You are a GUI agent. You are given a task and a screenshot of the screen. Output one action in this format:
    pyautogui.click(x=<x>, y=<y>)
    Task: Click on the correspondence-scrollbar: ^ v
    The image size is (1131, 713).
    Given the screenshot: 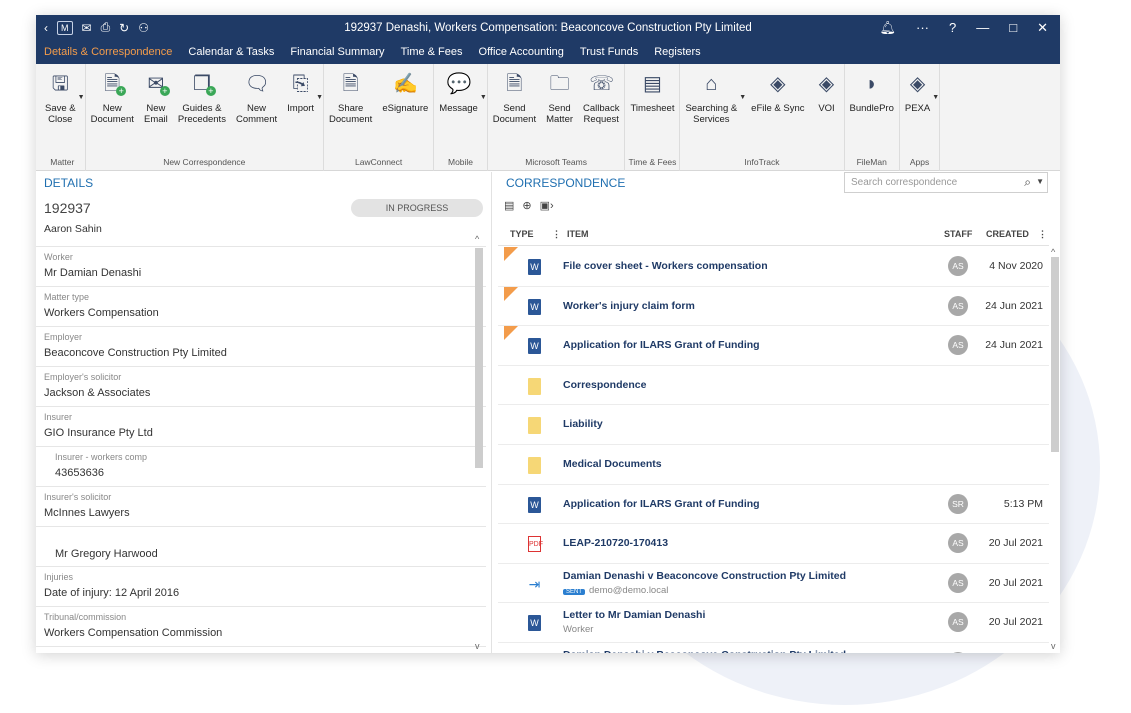 What is the action you would take?
    pyautogui.click(x=1054, y=450)
    